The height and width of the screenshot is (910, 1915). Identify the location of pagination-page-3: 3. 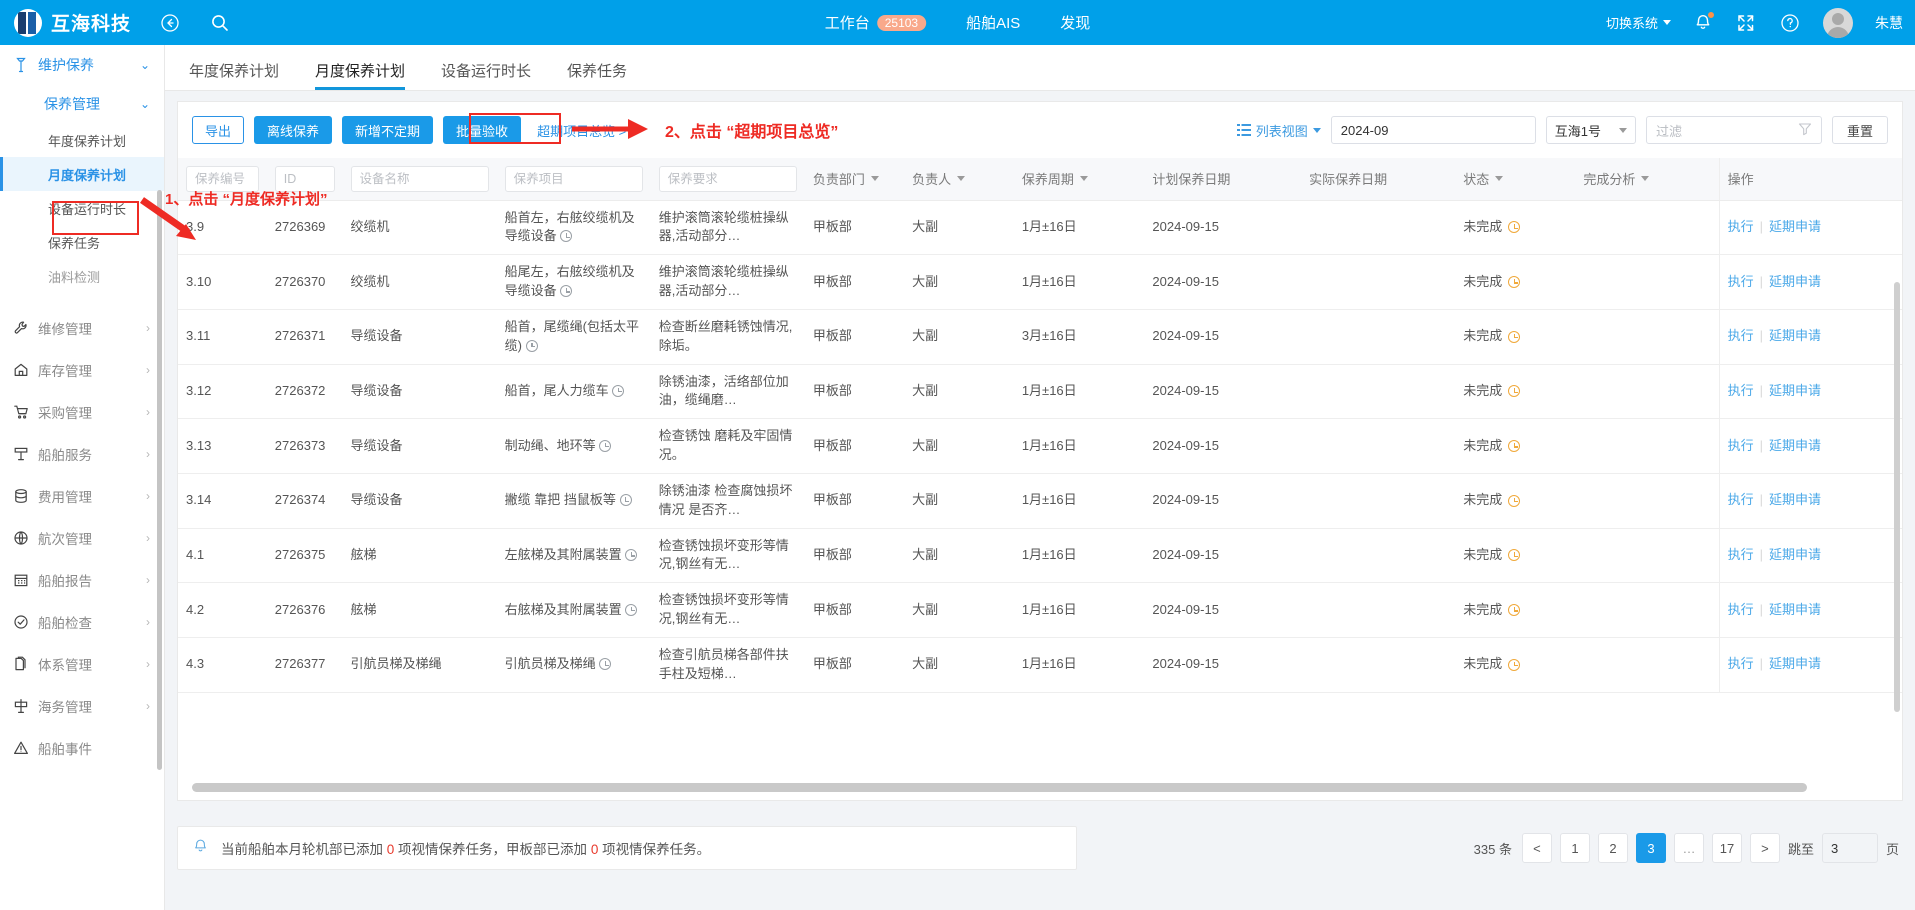
(1650, 848).